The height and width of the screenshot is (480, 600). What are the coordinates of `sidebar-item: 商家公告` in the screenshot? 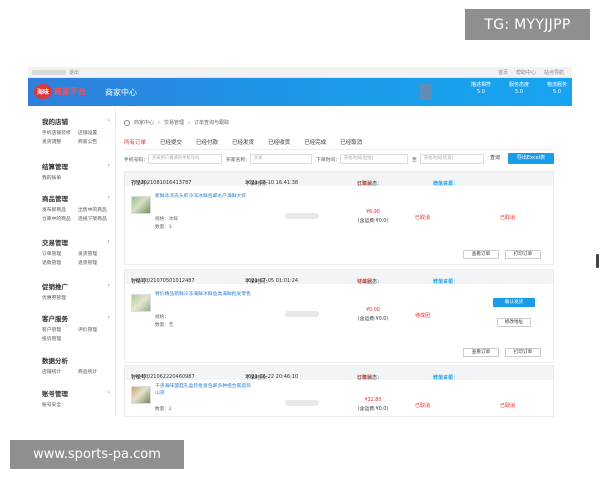 It's located at (94, 141).